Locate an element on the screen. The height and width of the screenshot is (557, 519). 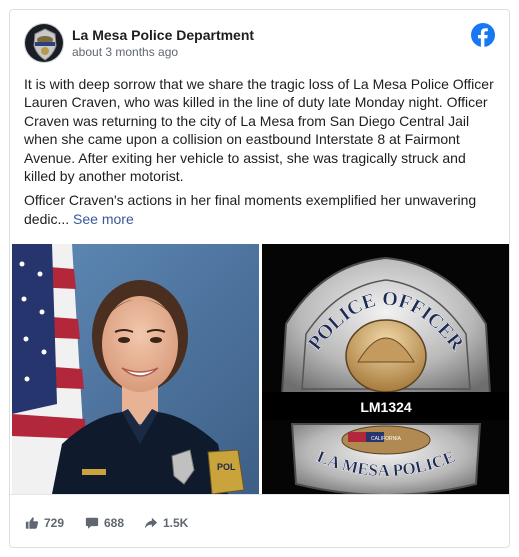
police-badge-avatar-icon is located at coordinates (44, 43).